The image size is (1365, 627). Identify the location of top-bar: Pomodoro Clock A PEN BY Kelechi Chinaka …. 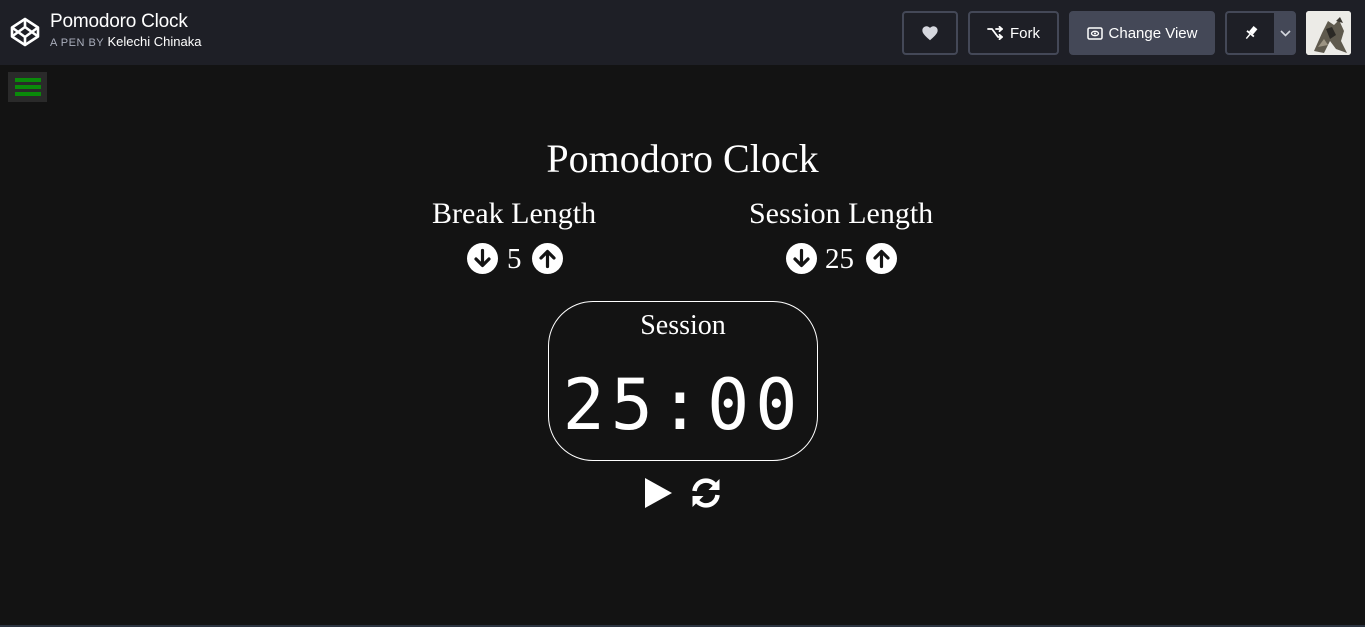
(682, 32).